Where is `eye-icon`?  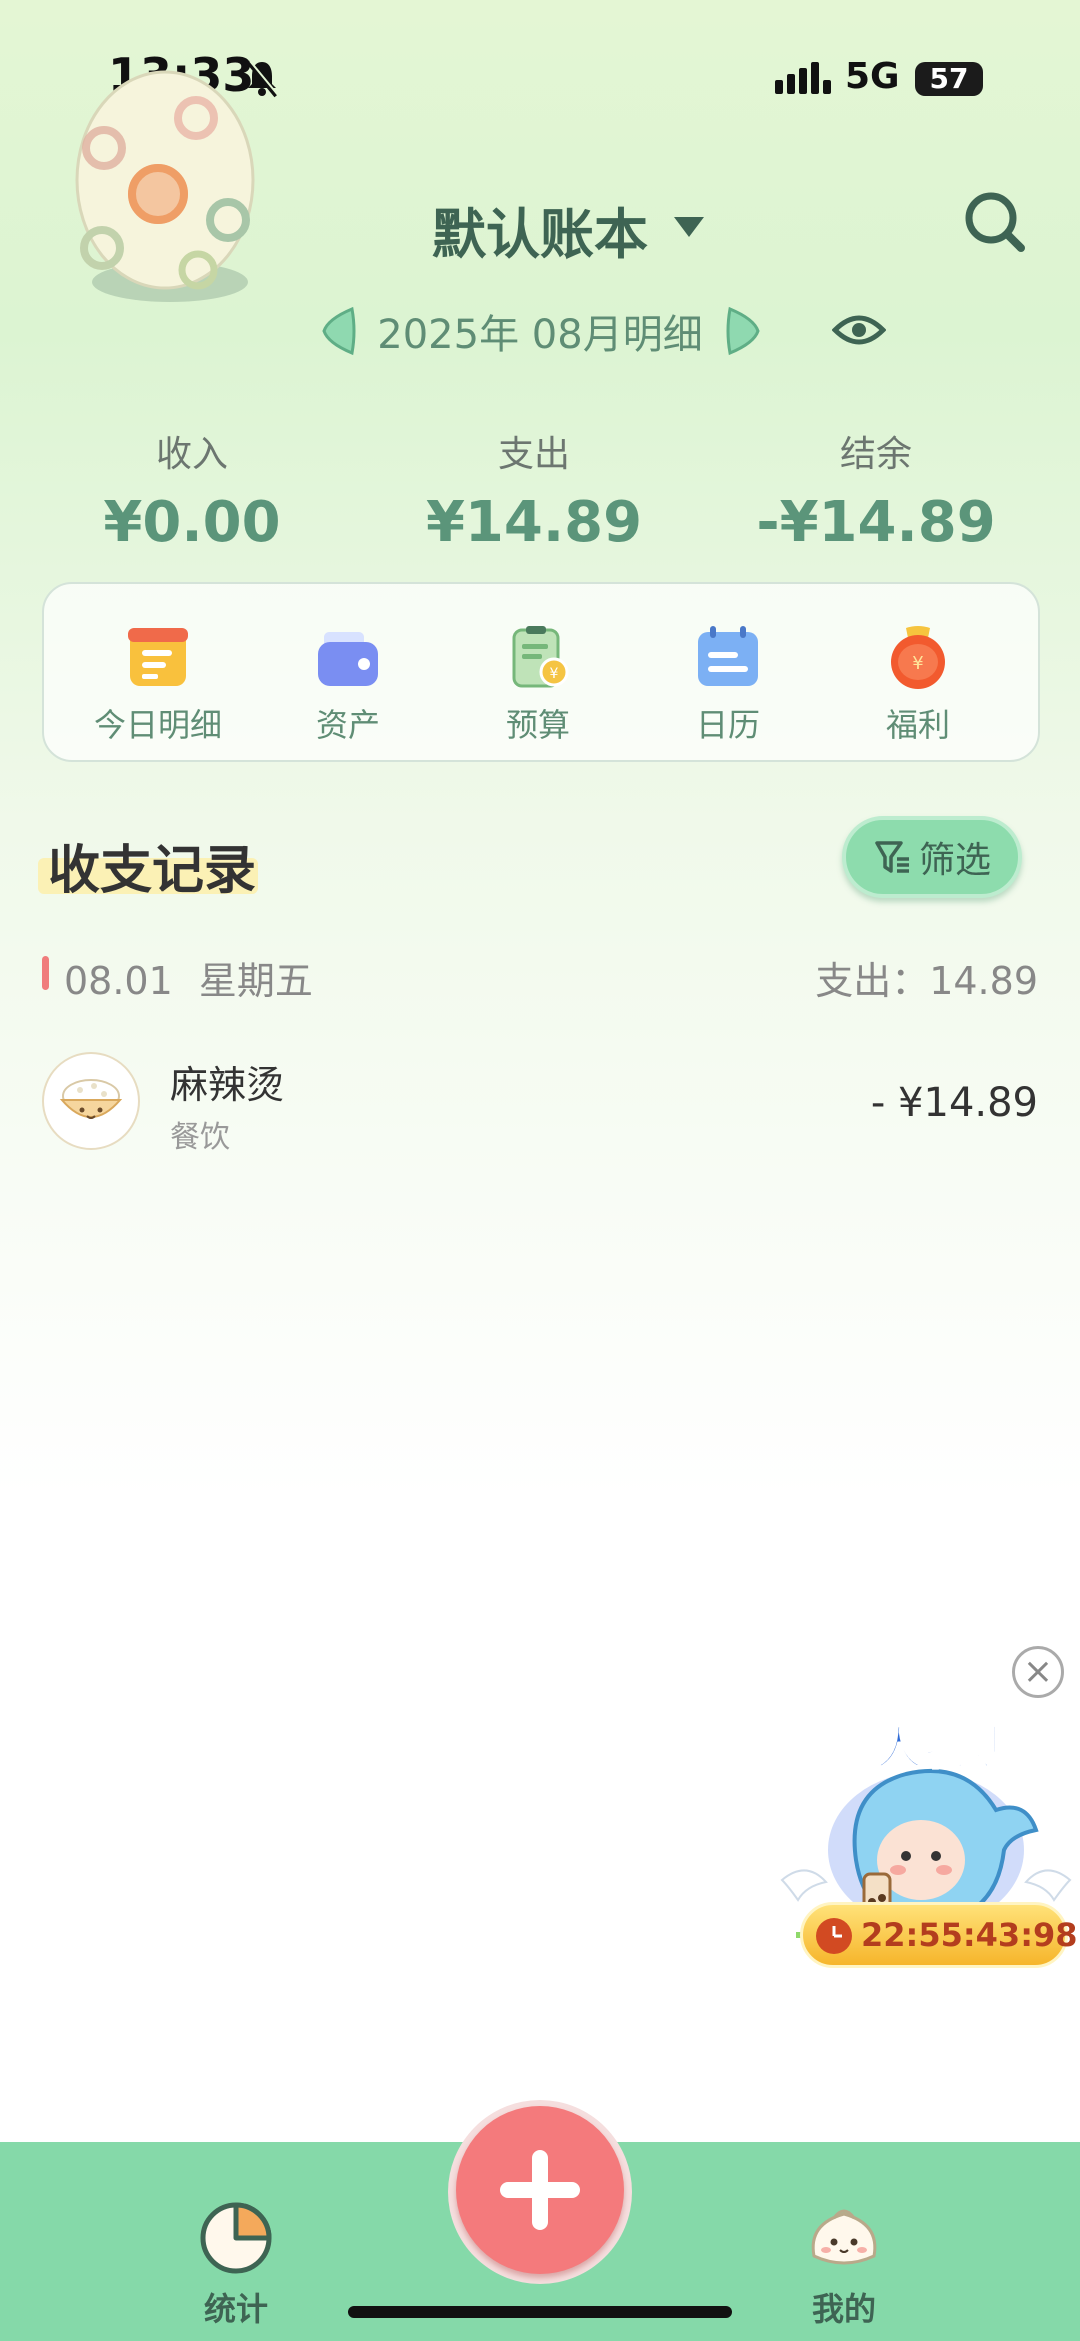 eye-icon is located at coordinates (859, 330).